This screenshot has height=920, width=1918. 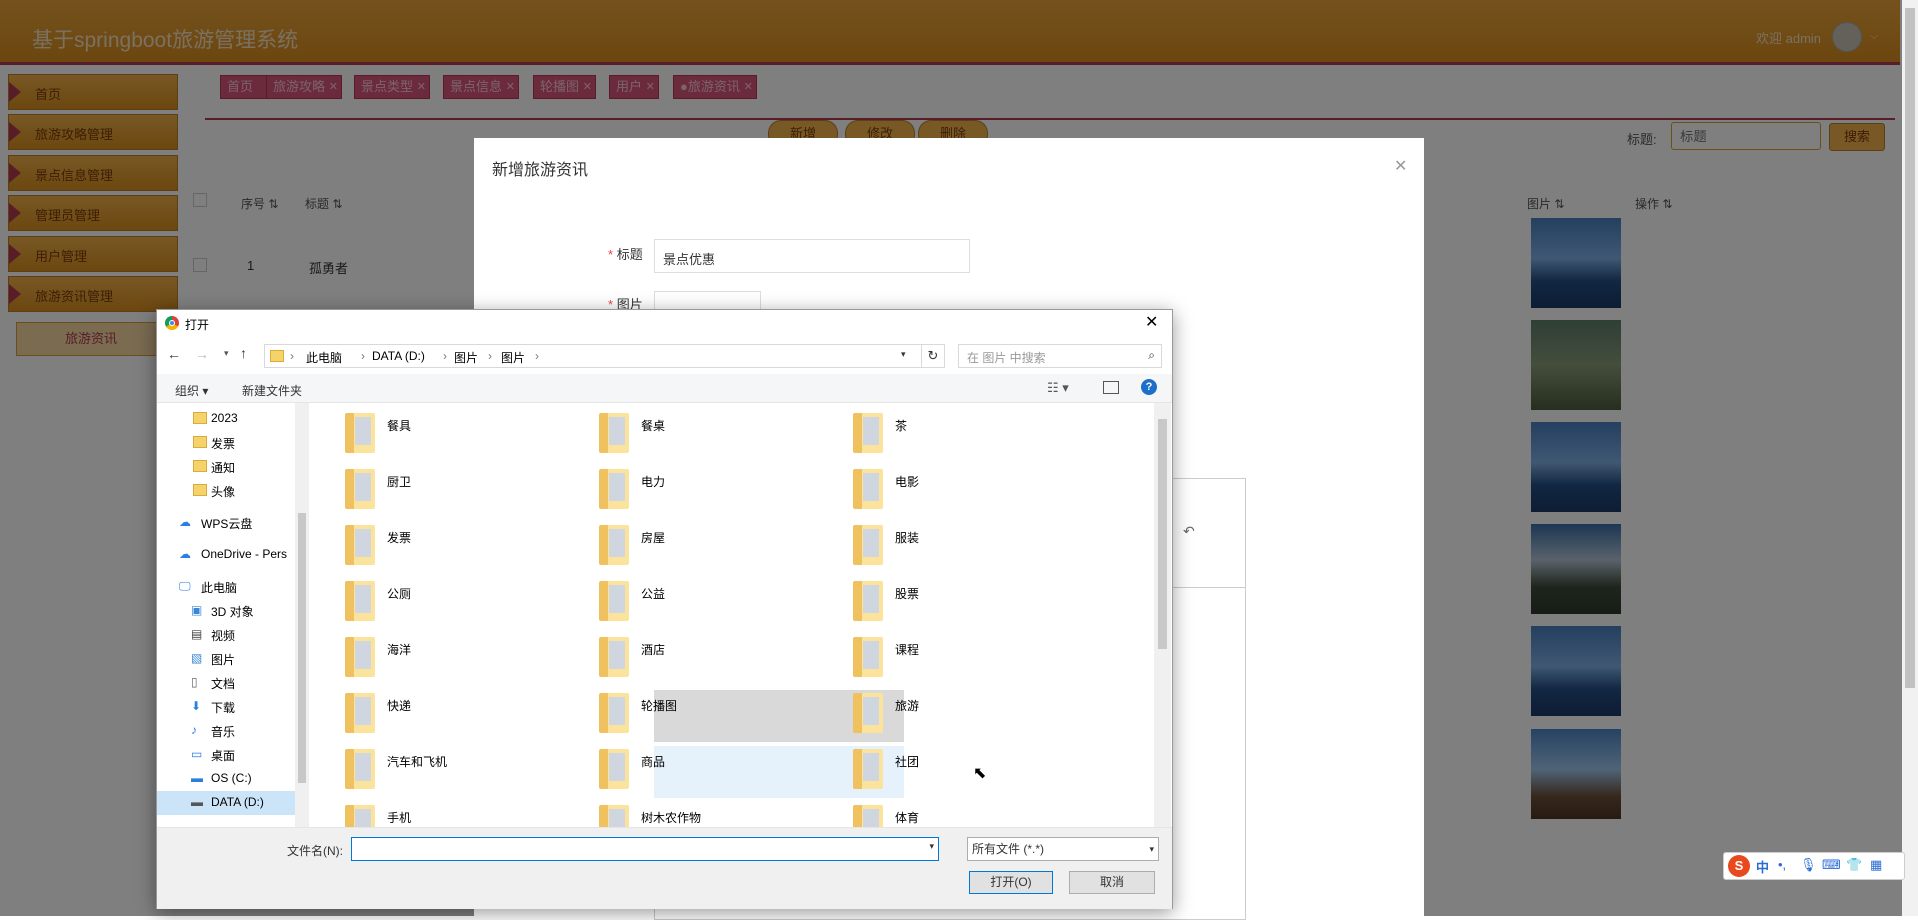 What do you see at coordinates (1060, 356) in the screenshot?
I see `search-box: 在 图片 中搜索 ⌕` at bounding box center [1060, 356].